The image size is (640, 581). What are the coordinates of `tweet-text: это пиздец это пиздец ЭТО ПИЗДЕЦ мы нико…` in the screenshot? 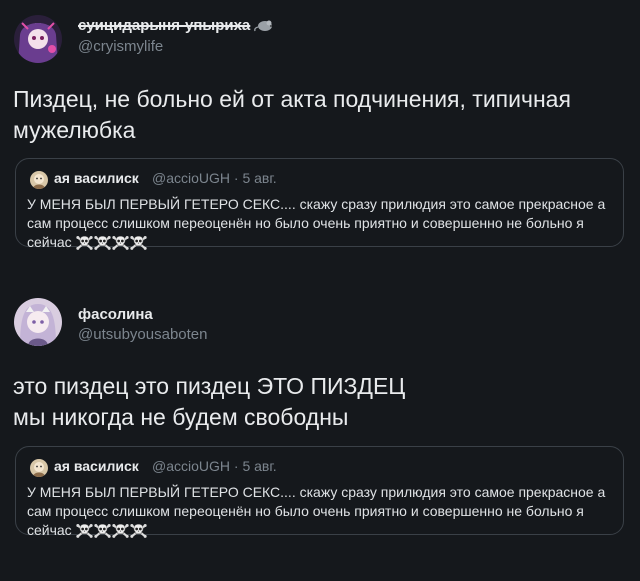 It's located at (318, 402).